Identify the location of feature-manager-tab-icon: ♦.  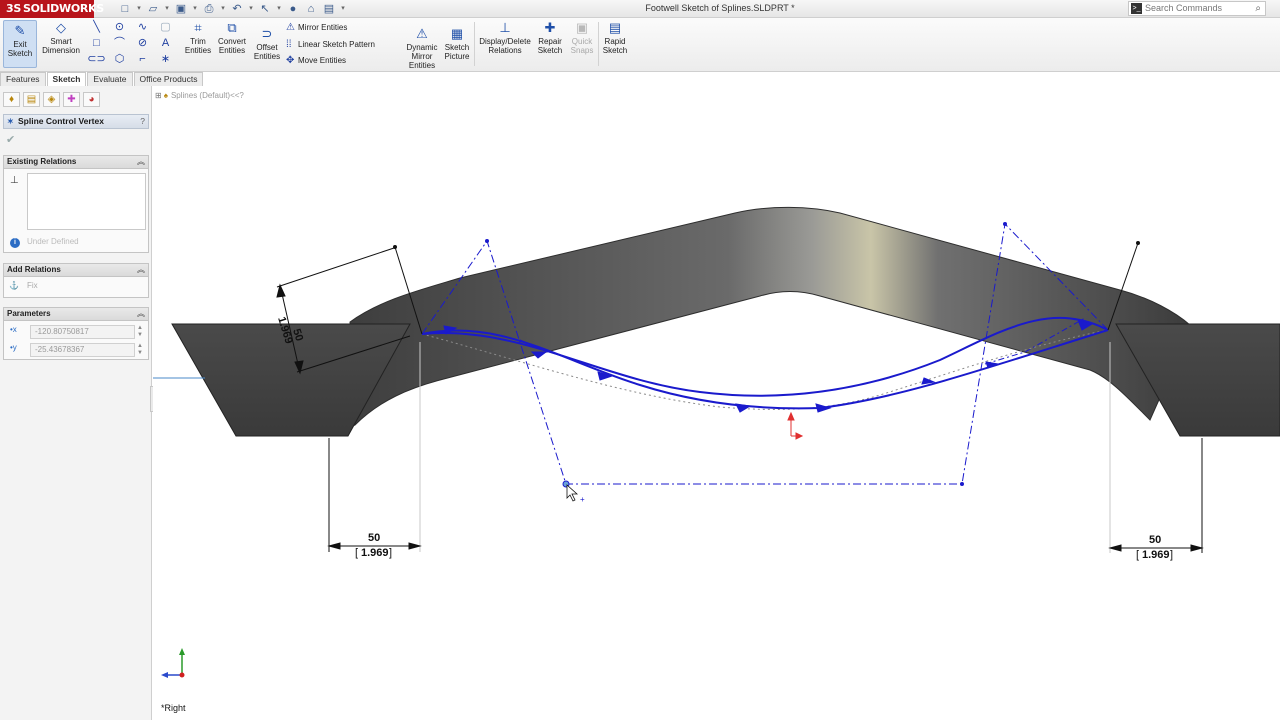
(11, 99).